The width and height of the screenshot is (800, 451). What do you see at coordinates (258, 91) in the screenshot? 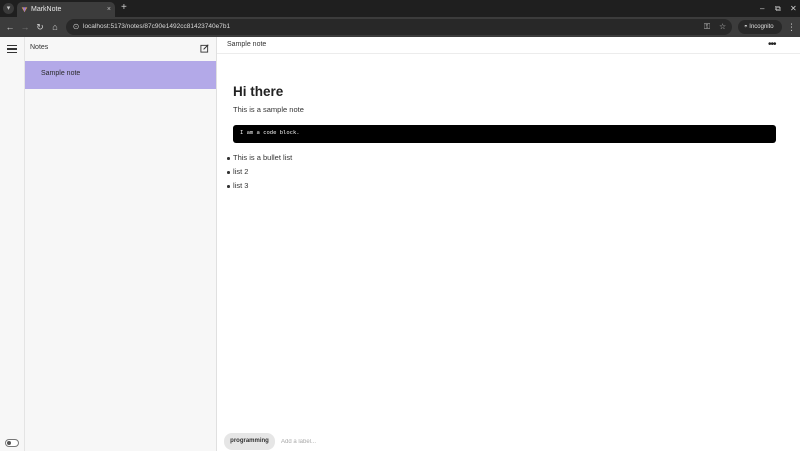
I see `note-heading: Hi there` at bounding box center [258, 91].